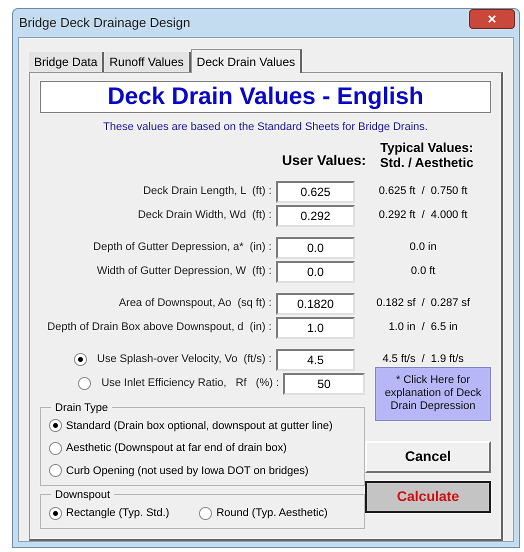 This screenshot has height=552, width=524. What do you see at coordinates (190, 384) in the screenshot?
I see `field-label: Use Inlet Efficiency Ratio, Rf (%) :` at bounding box center [190, 384].